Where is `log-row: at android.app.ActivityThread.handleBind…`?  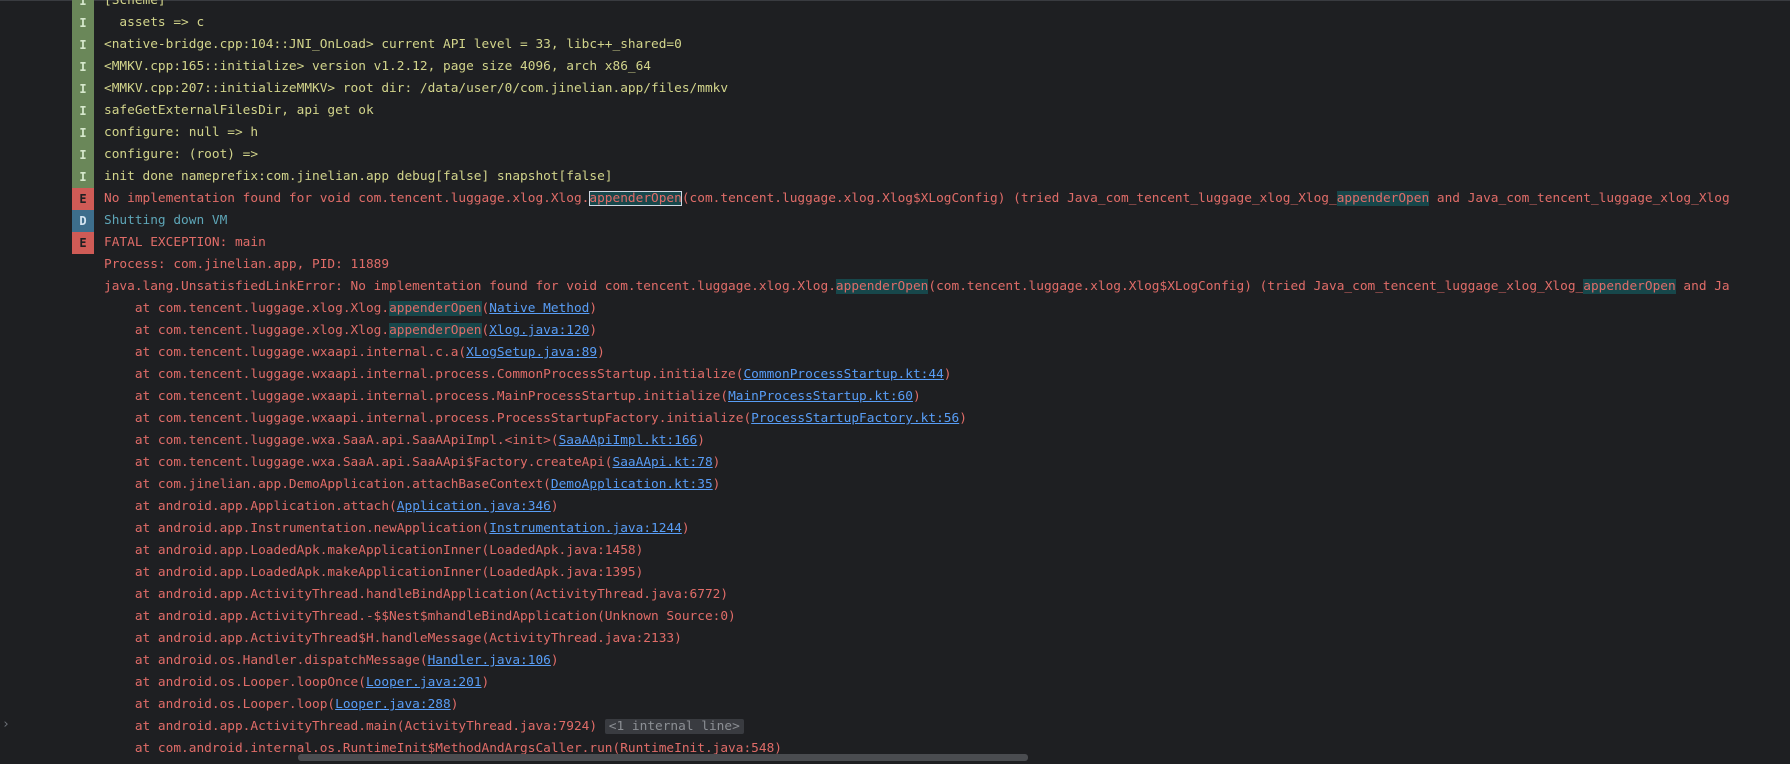
log-row: at android.app.ActivityThread.handleBind… is located at coordinates (895, 595).